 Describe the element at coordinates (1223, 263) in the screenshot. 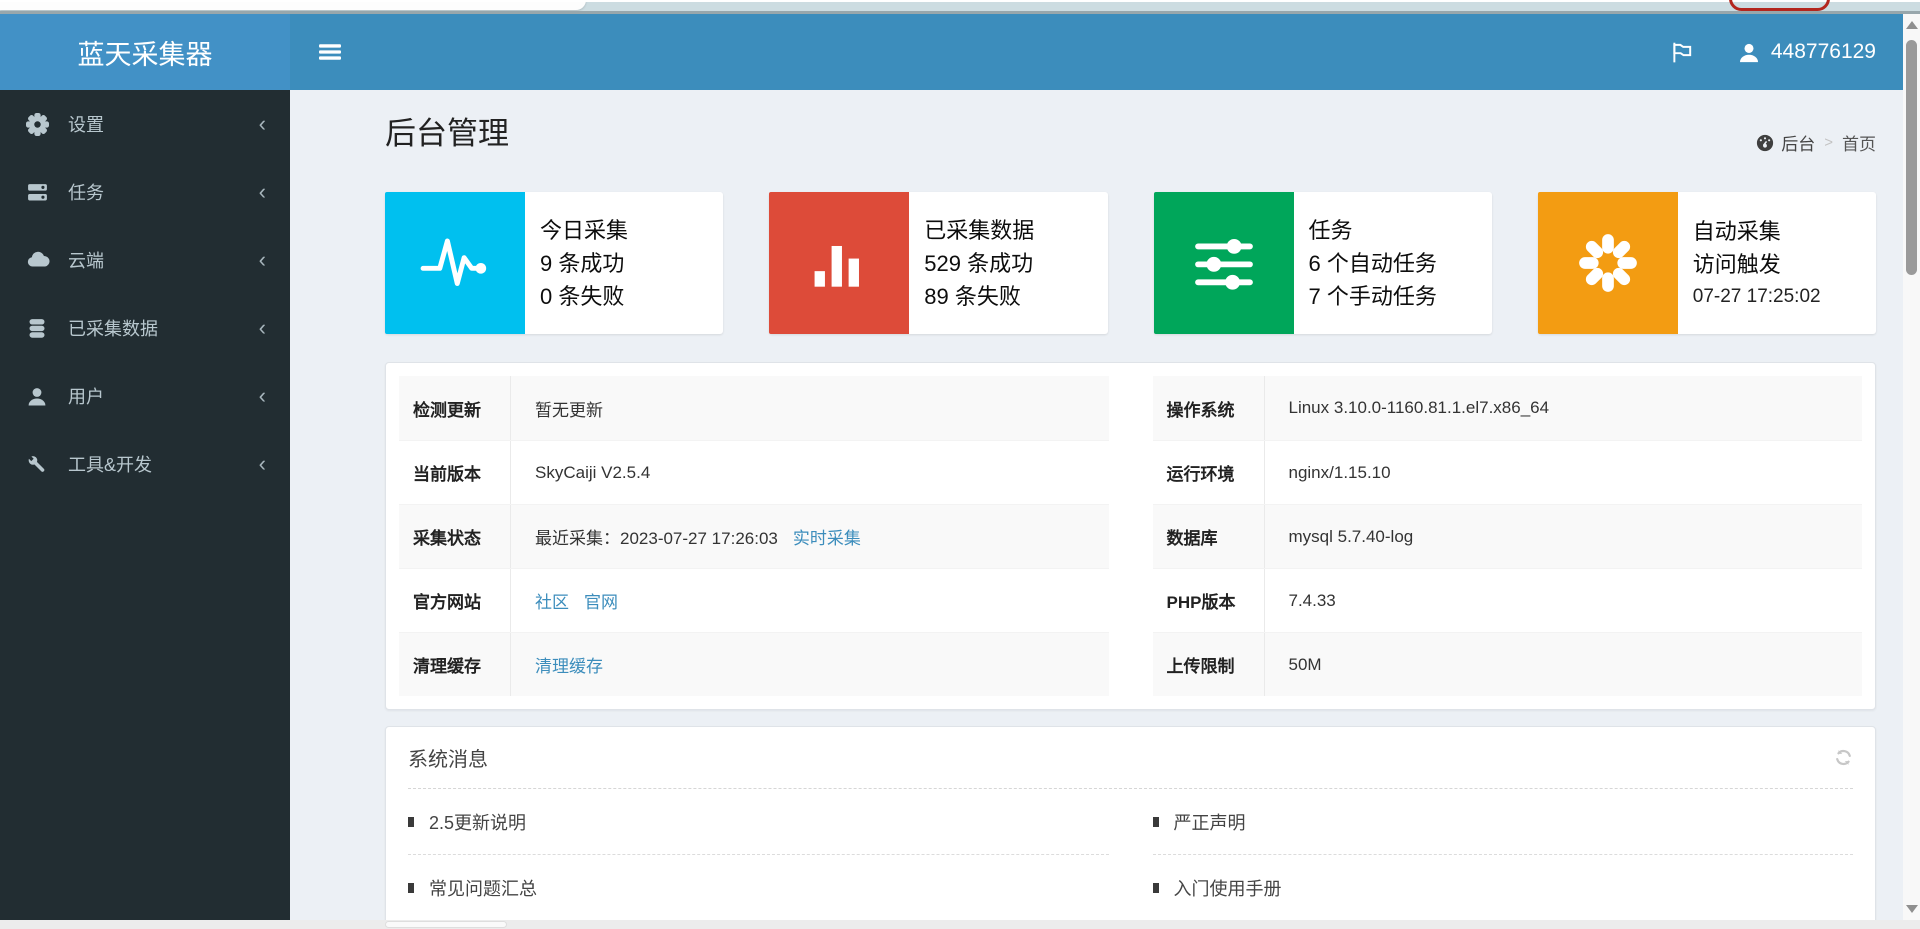

I see `sliders-icon` at that location.